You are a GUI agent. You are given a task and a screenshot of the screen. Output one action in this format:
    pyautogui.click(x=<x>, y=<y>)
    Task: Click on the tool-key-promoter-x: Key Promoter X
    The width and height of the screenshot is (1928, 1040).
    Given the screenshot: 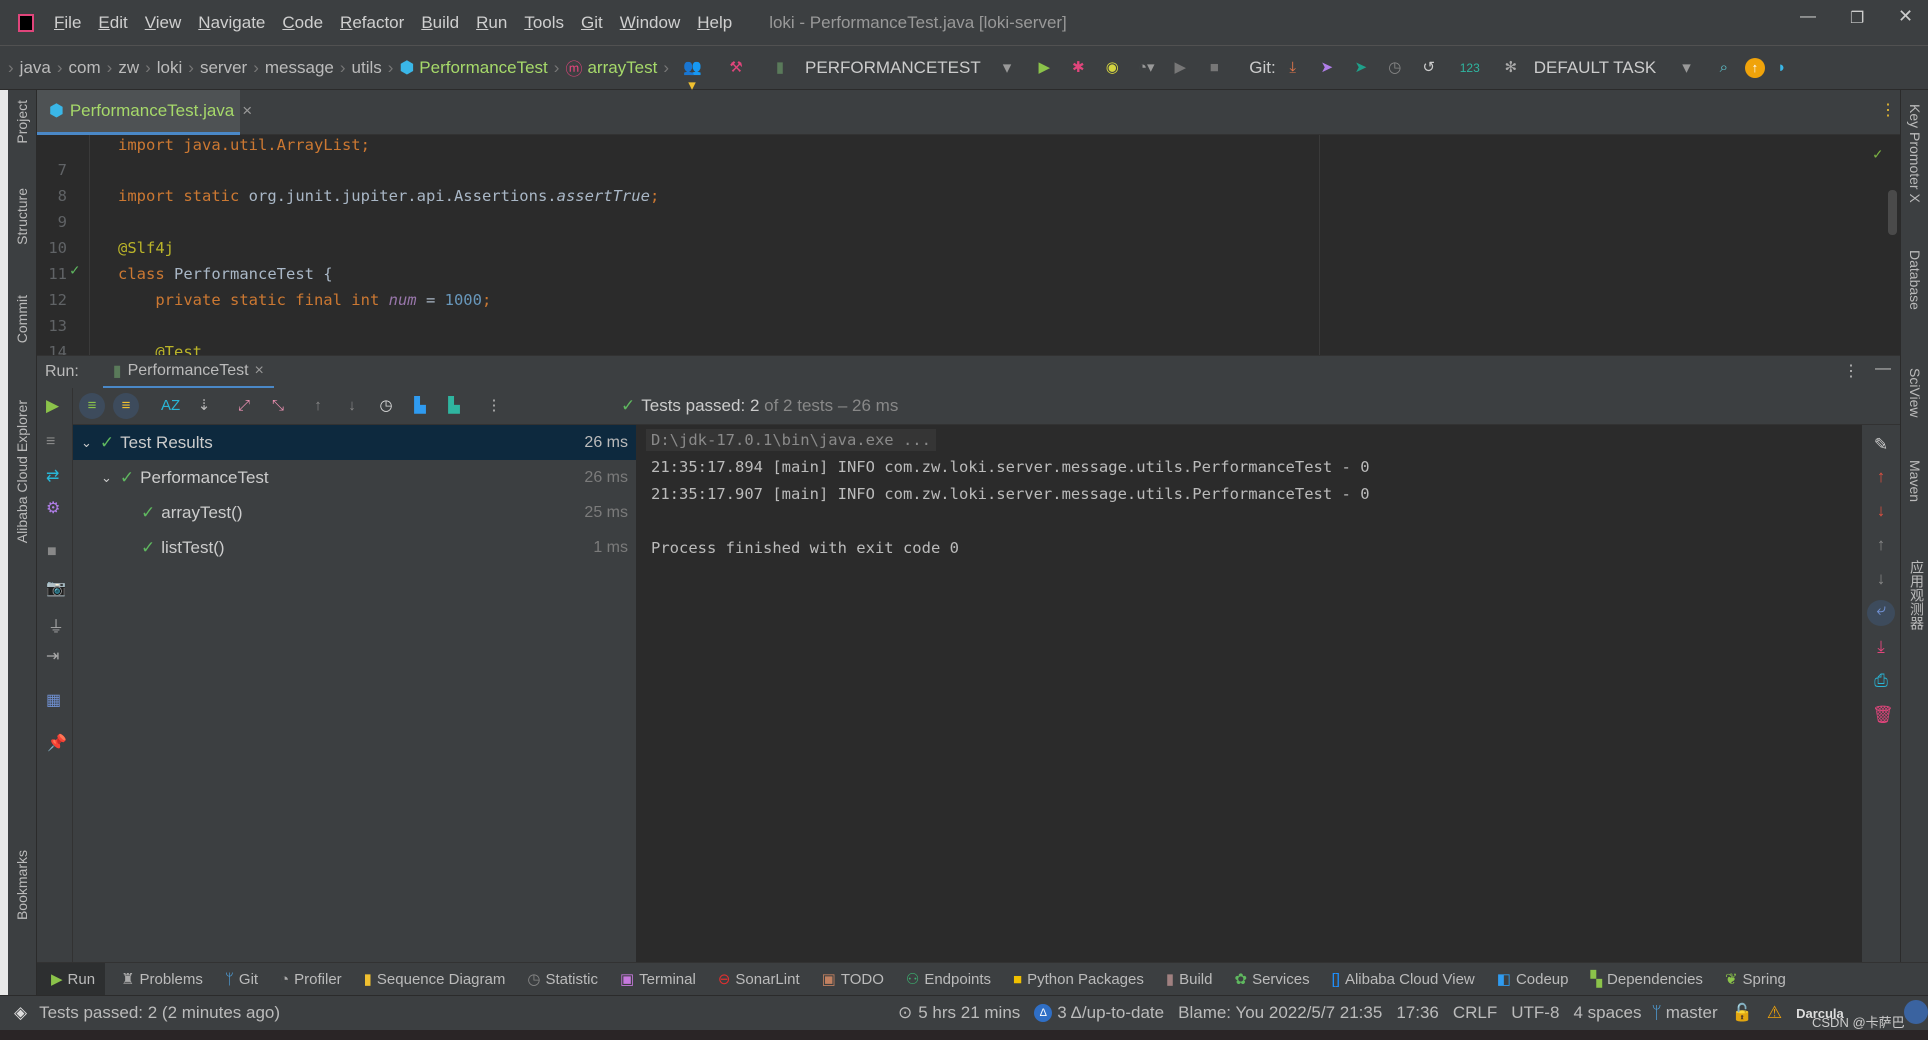 What is the action you would take?
    pyautogui.click(x=1915, y=153)
    